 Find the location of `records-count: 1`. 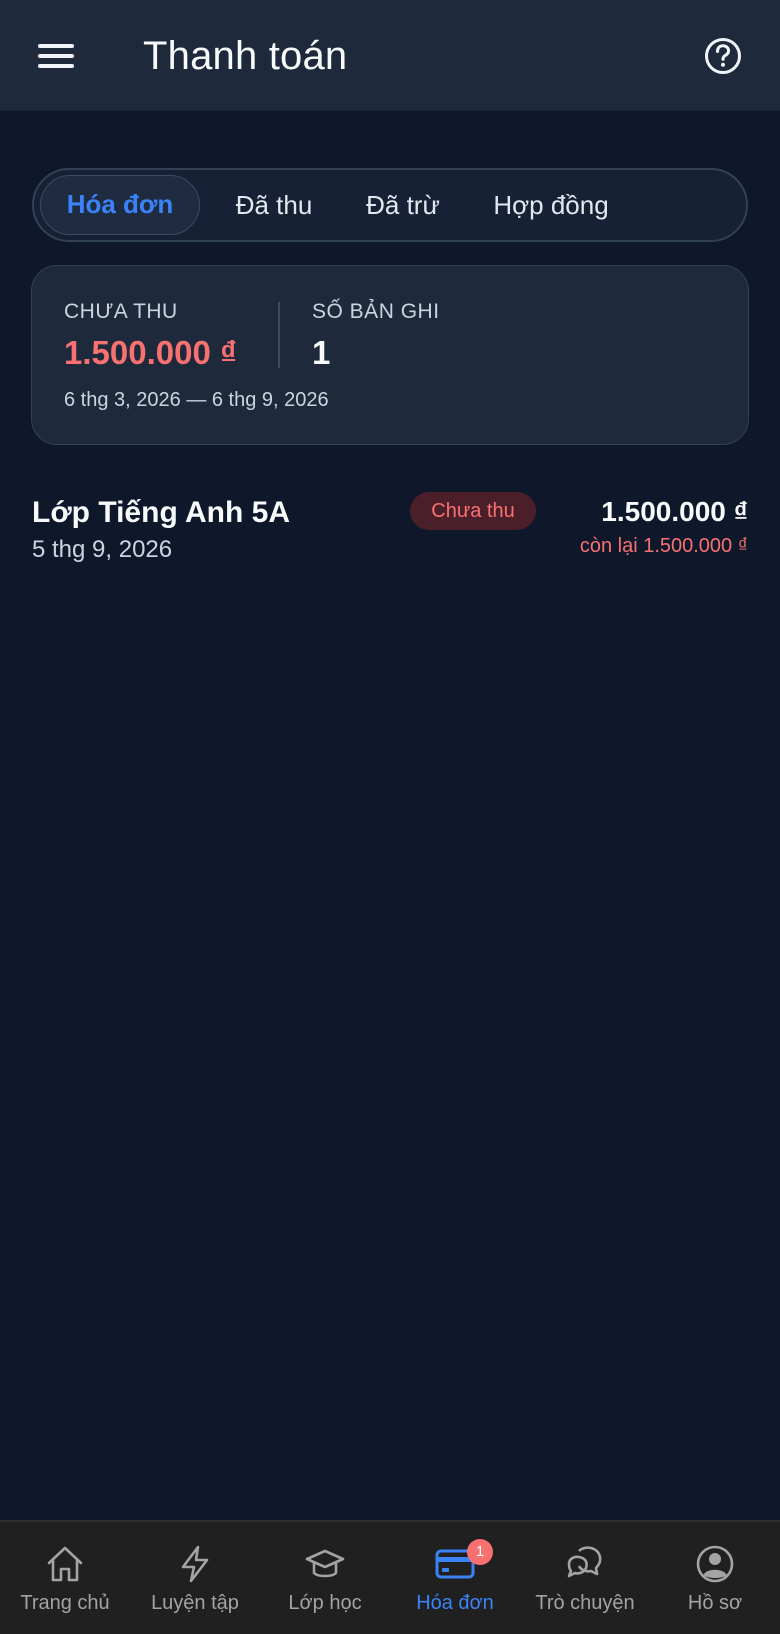

records-count: 1 is located at coordinates (321, 352).